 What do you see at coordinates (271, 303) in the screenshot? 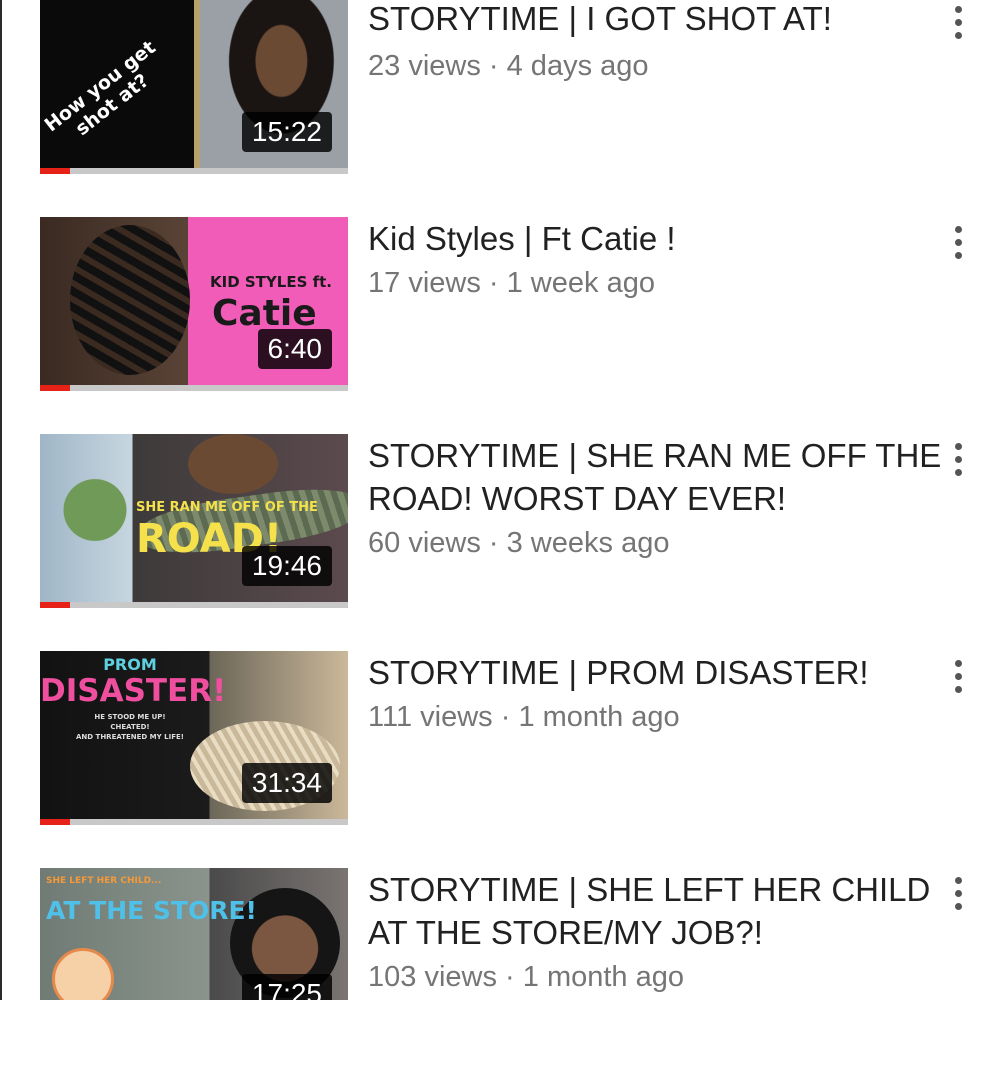
I see `thumbnail-overlay-text: KID STYLES ft. Catie` at bounding box center [271, 303].